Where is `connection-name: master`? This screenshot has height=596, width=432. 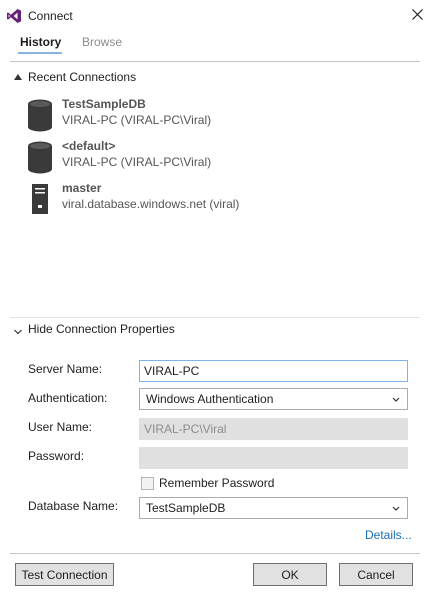
connection-name: master is located at coordinates (82, 188).